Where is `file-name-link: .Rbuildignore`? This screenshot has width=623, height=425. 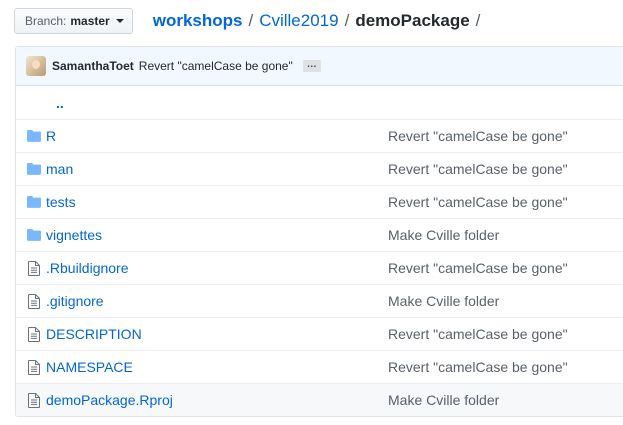
file-name-link: .Rbuildignore is located at coordinates (217, 268).